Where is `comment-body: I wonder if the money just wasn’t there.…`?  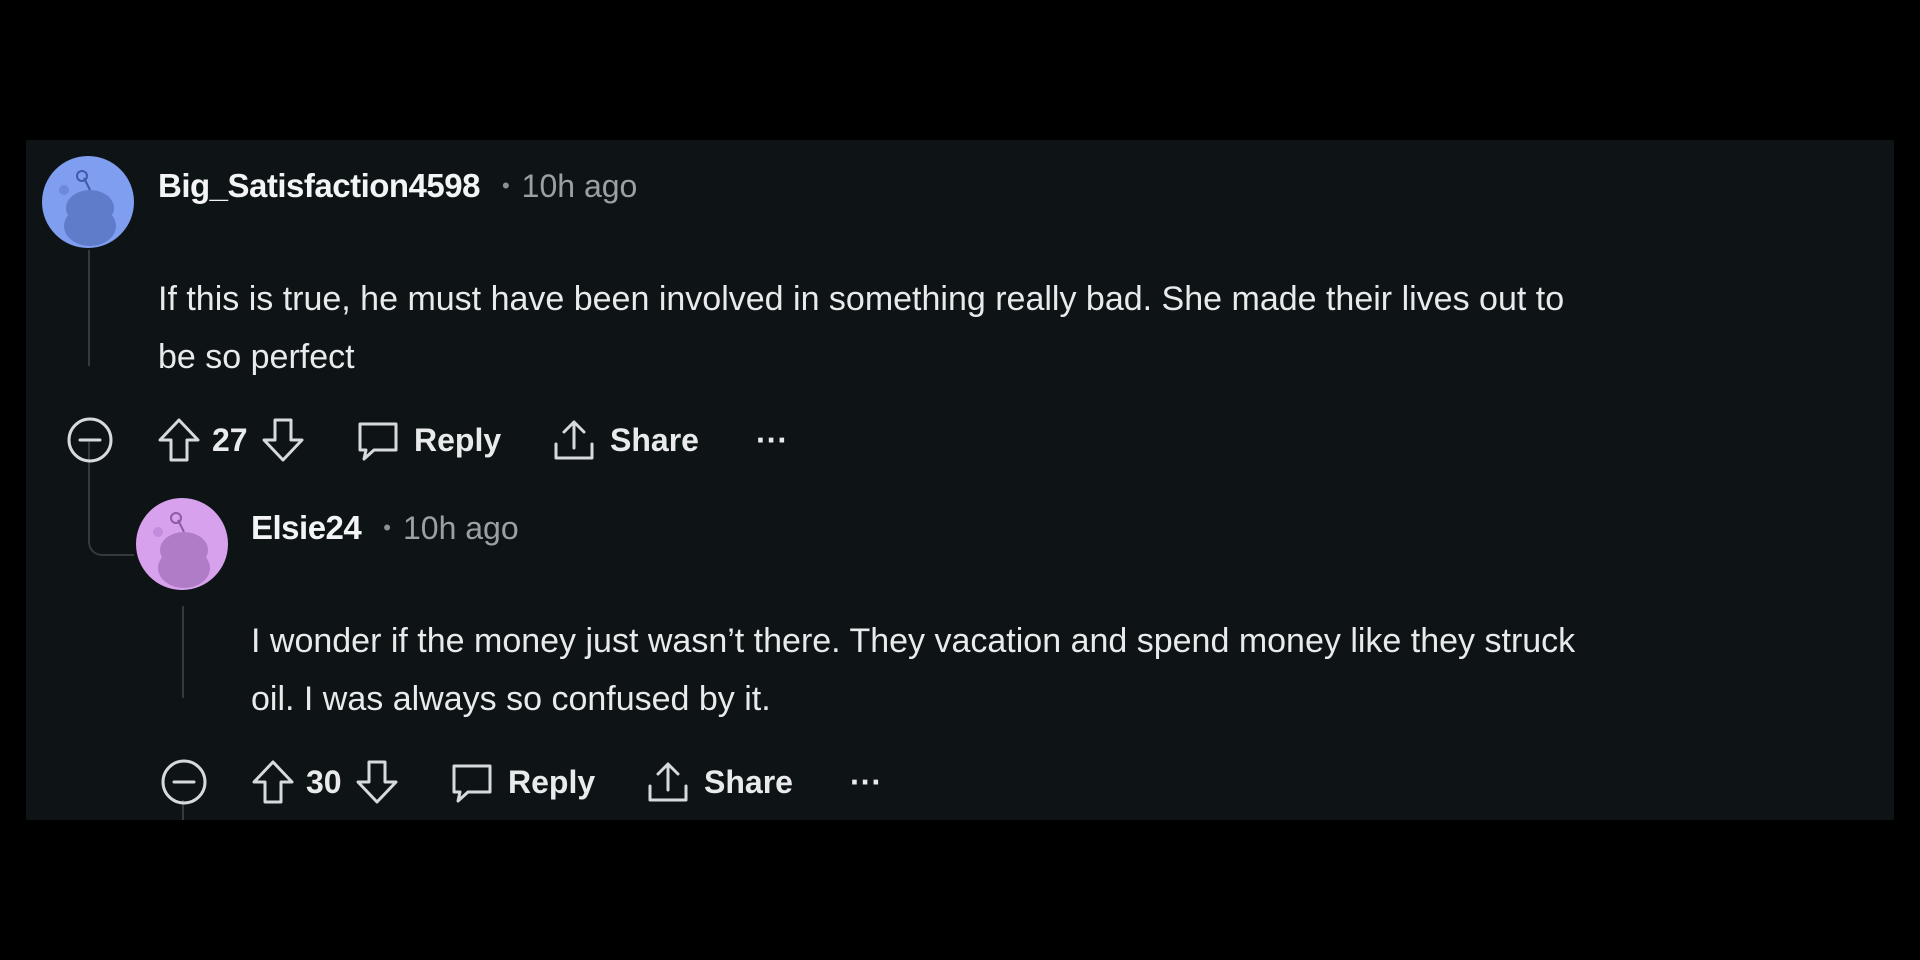
comment-body: I wonder if the money just wasn’t there.… is located at coordinates (913, 670).